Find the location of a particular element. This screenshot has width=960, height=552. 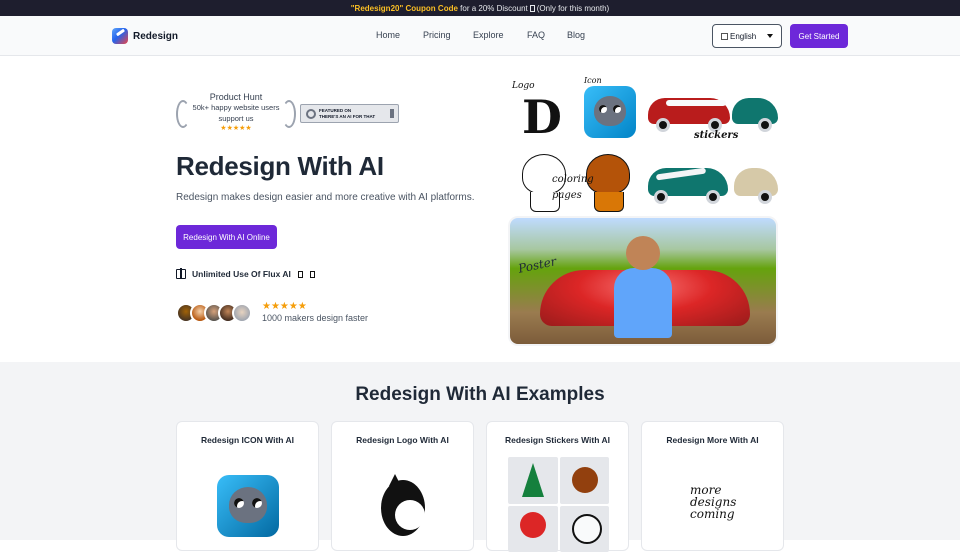

christmas-stickers-image is located at coordinates (558, 504).